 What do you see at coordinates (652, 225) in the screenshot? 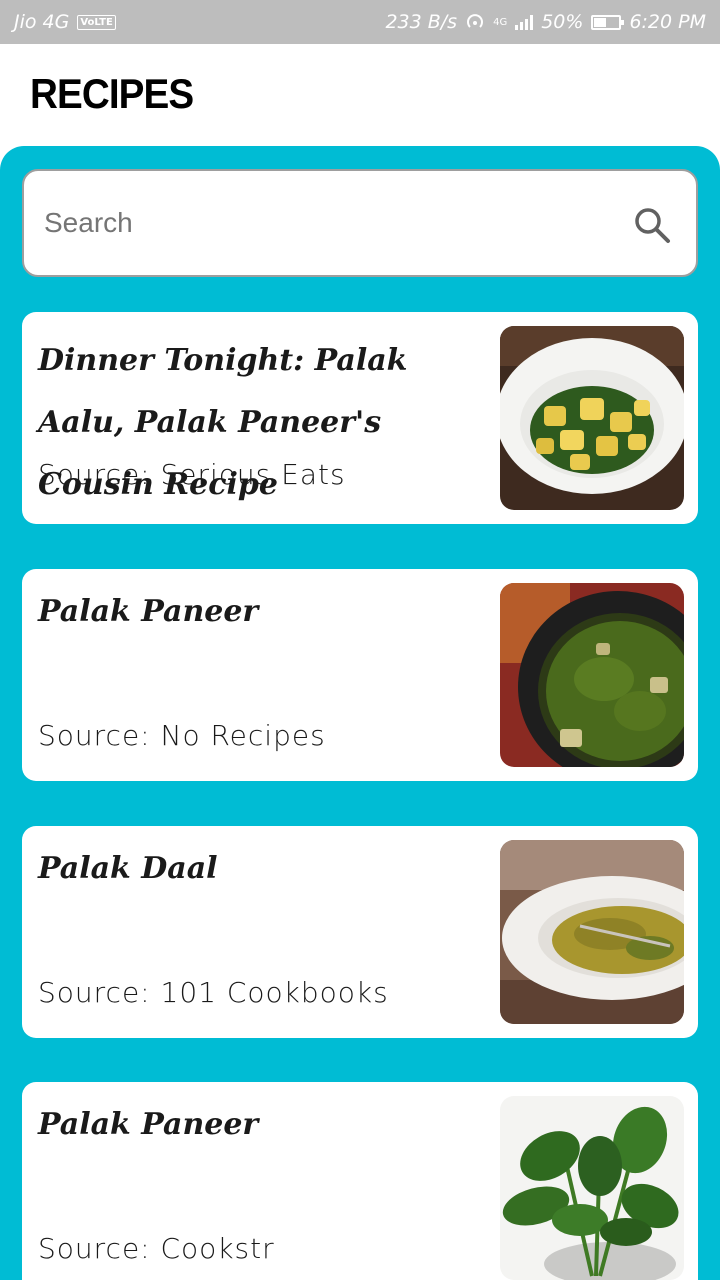
I see `search-icon` at bounding box center [652, 225].